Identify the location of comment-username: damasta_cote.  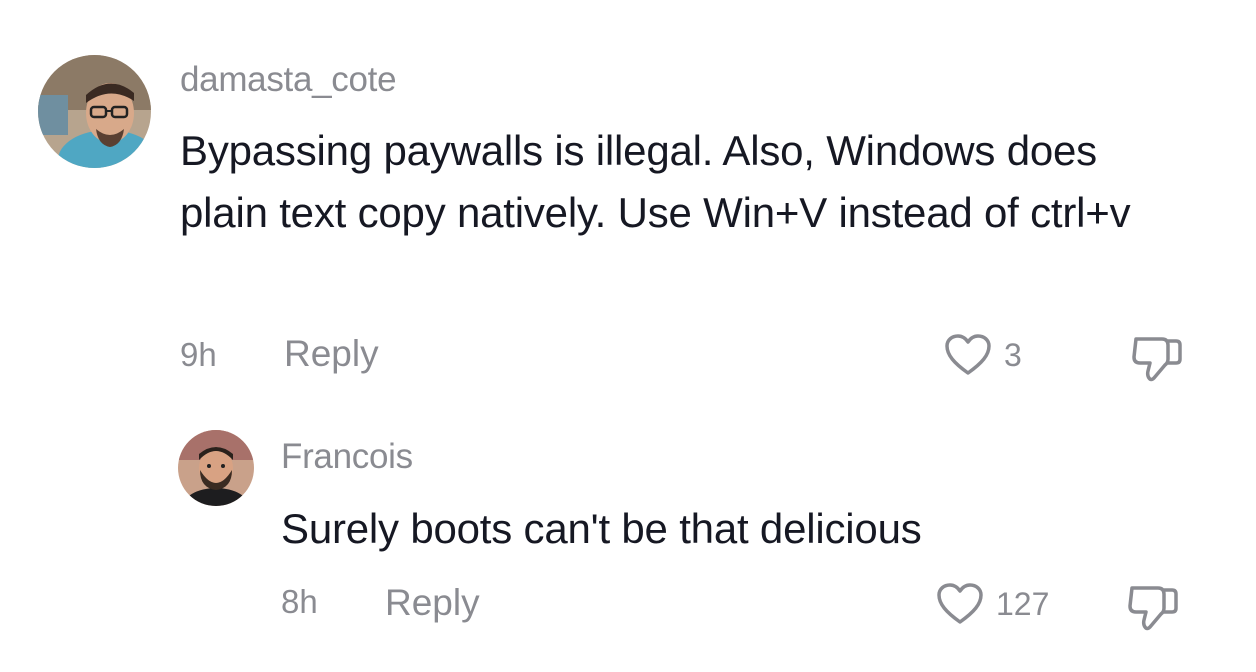
(288, 80).